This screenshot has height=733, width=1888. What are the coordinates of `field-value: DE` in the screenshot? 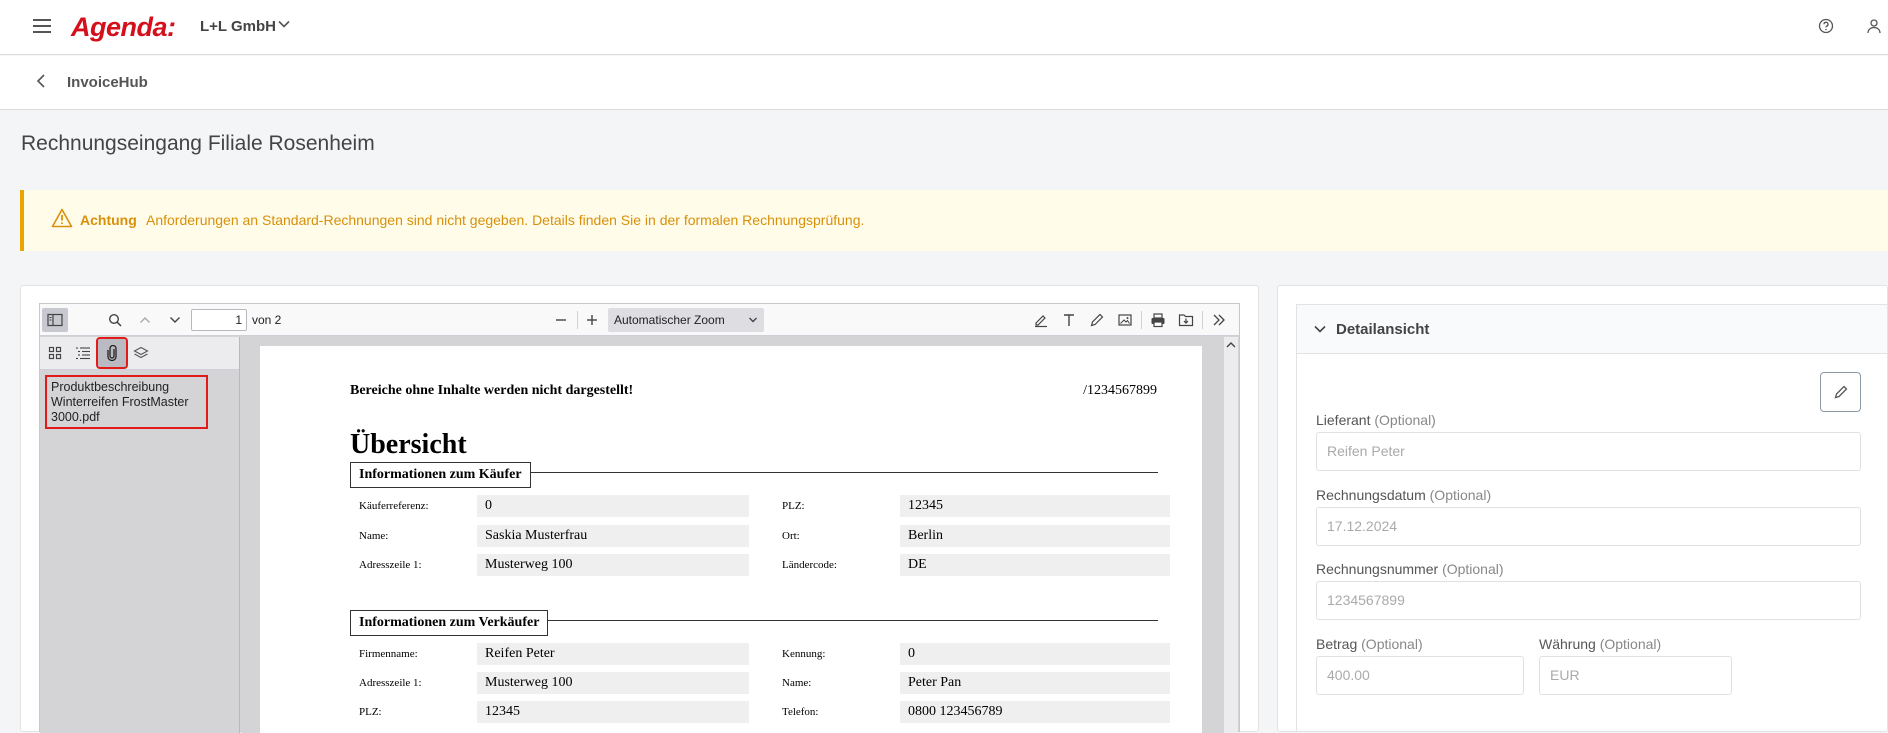 It's located at (1035, 565).